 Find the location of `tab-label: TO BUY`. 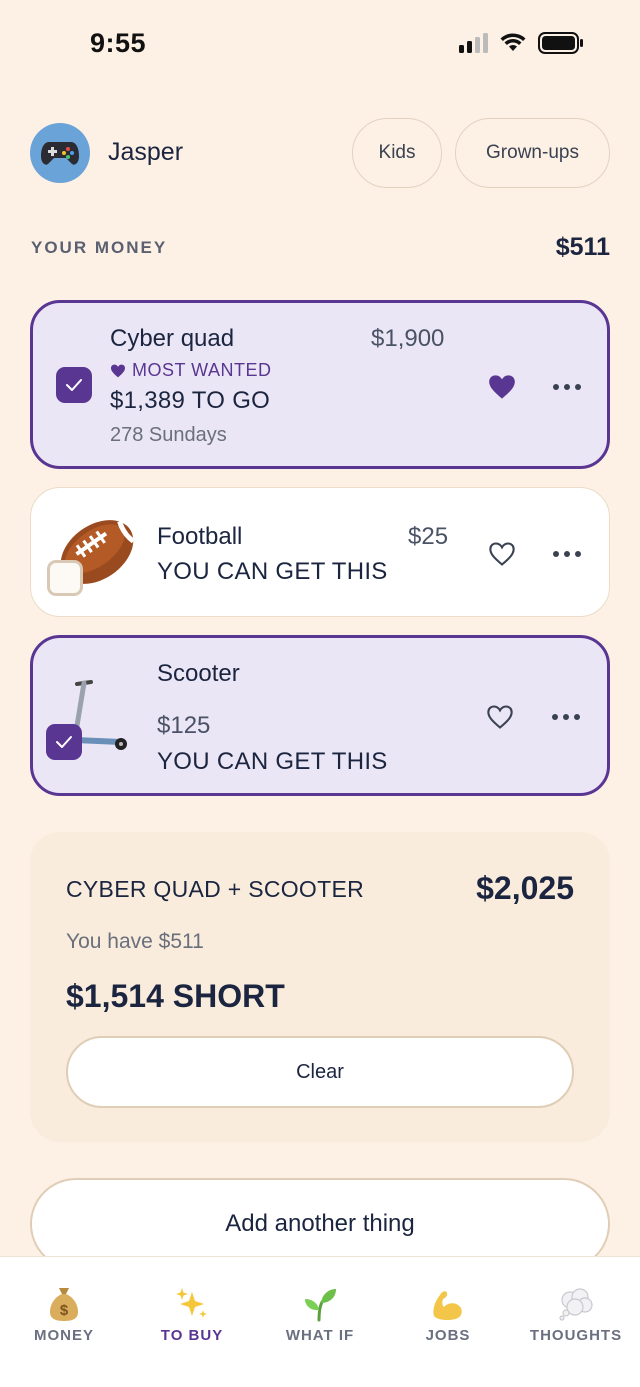

tab-label: TO BUY is located at coordinates (192, 1335).